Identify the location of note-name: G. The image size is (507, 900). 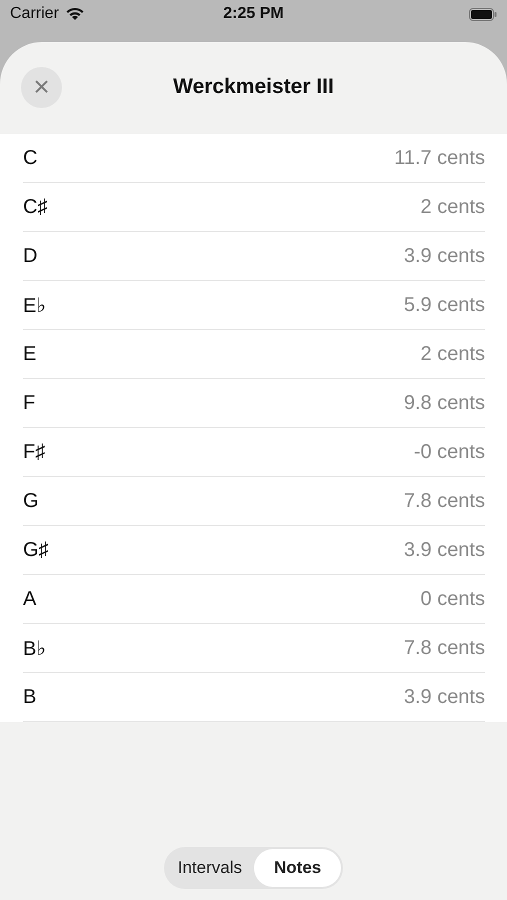
(31, 501).